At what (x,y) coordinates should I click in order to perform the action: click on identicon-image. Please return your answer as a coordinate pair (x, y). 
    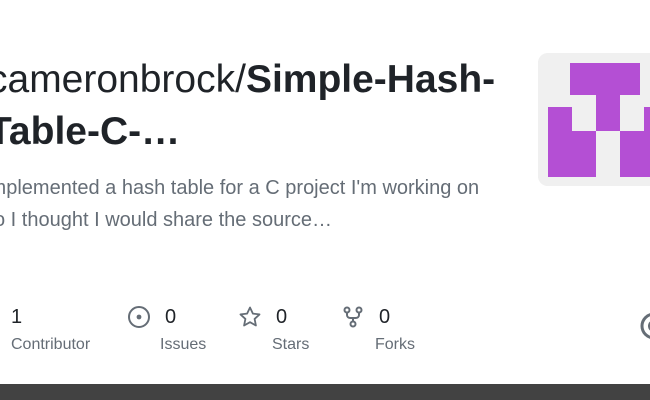
    Looking at the image, I should click on (594, 119).